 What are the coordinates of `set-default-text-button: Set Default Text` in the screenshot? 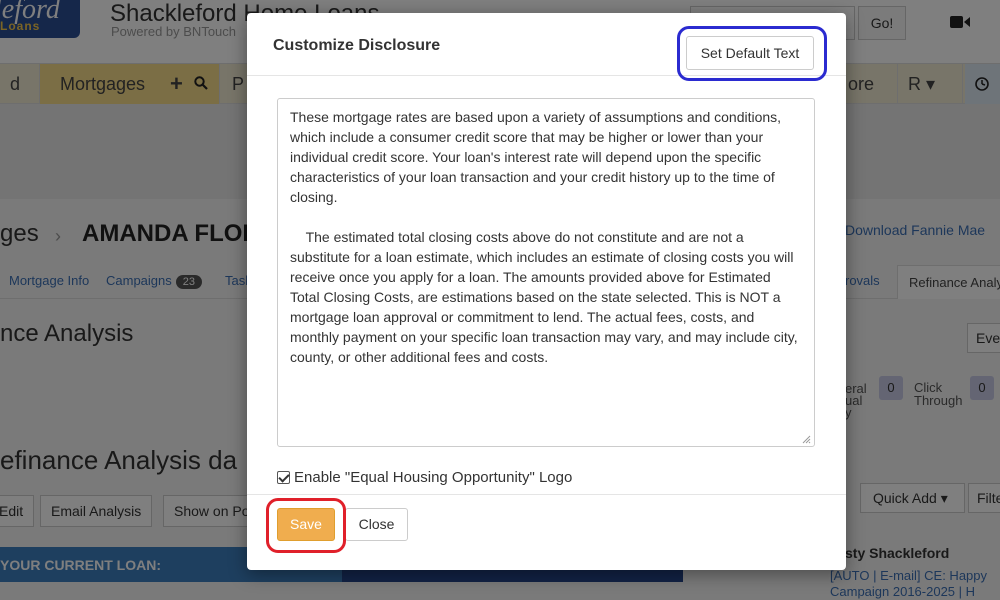 It's located at (750, 53).